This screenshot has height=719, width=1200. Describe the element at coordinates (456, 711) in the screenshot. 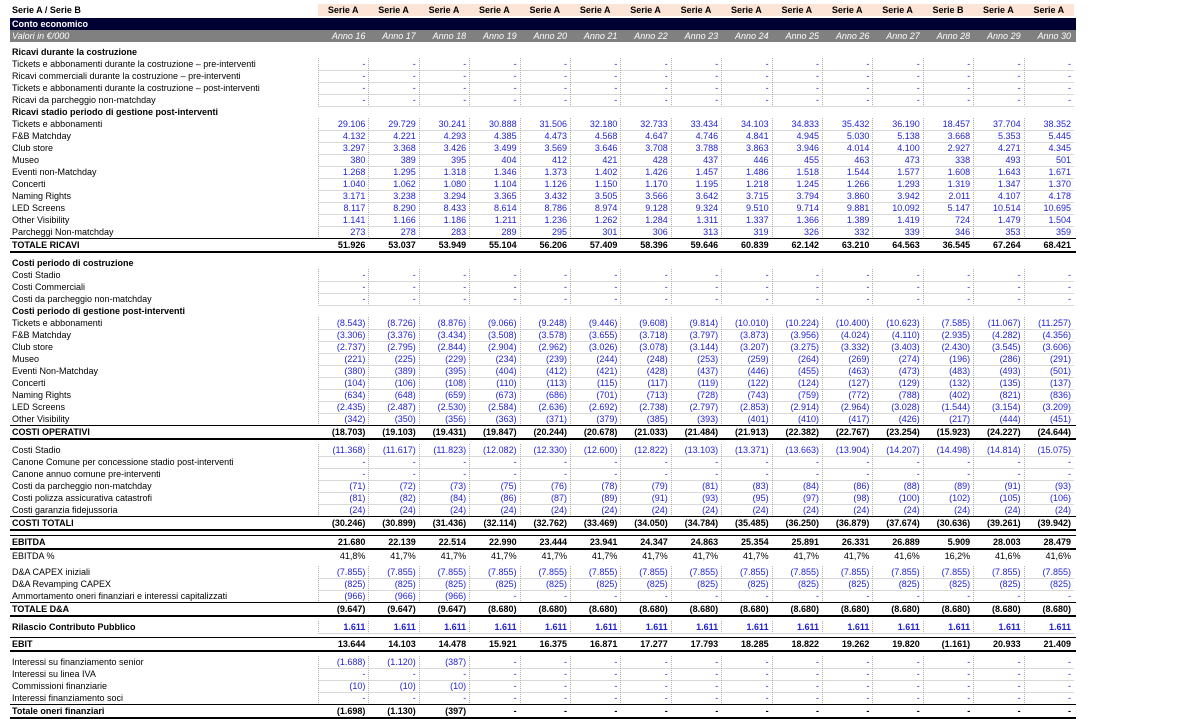

I see `value-cell: (397)` at that location.